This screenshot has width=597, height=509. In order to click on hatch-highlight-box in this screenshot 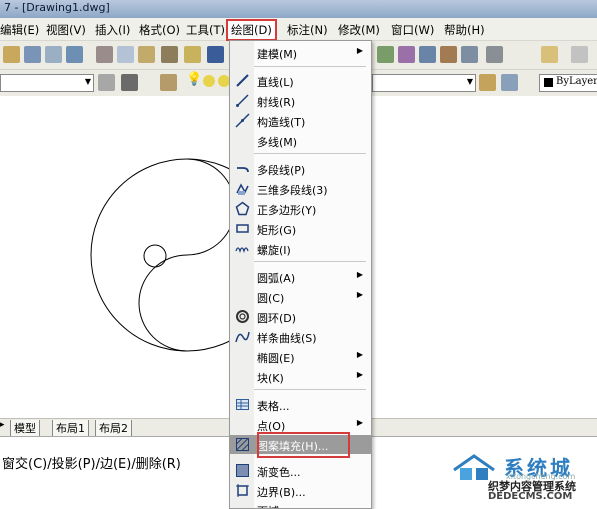, I will do `click(303, 445)`.